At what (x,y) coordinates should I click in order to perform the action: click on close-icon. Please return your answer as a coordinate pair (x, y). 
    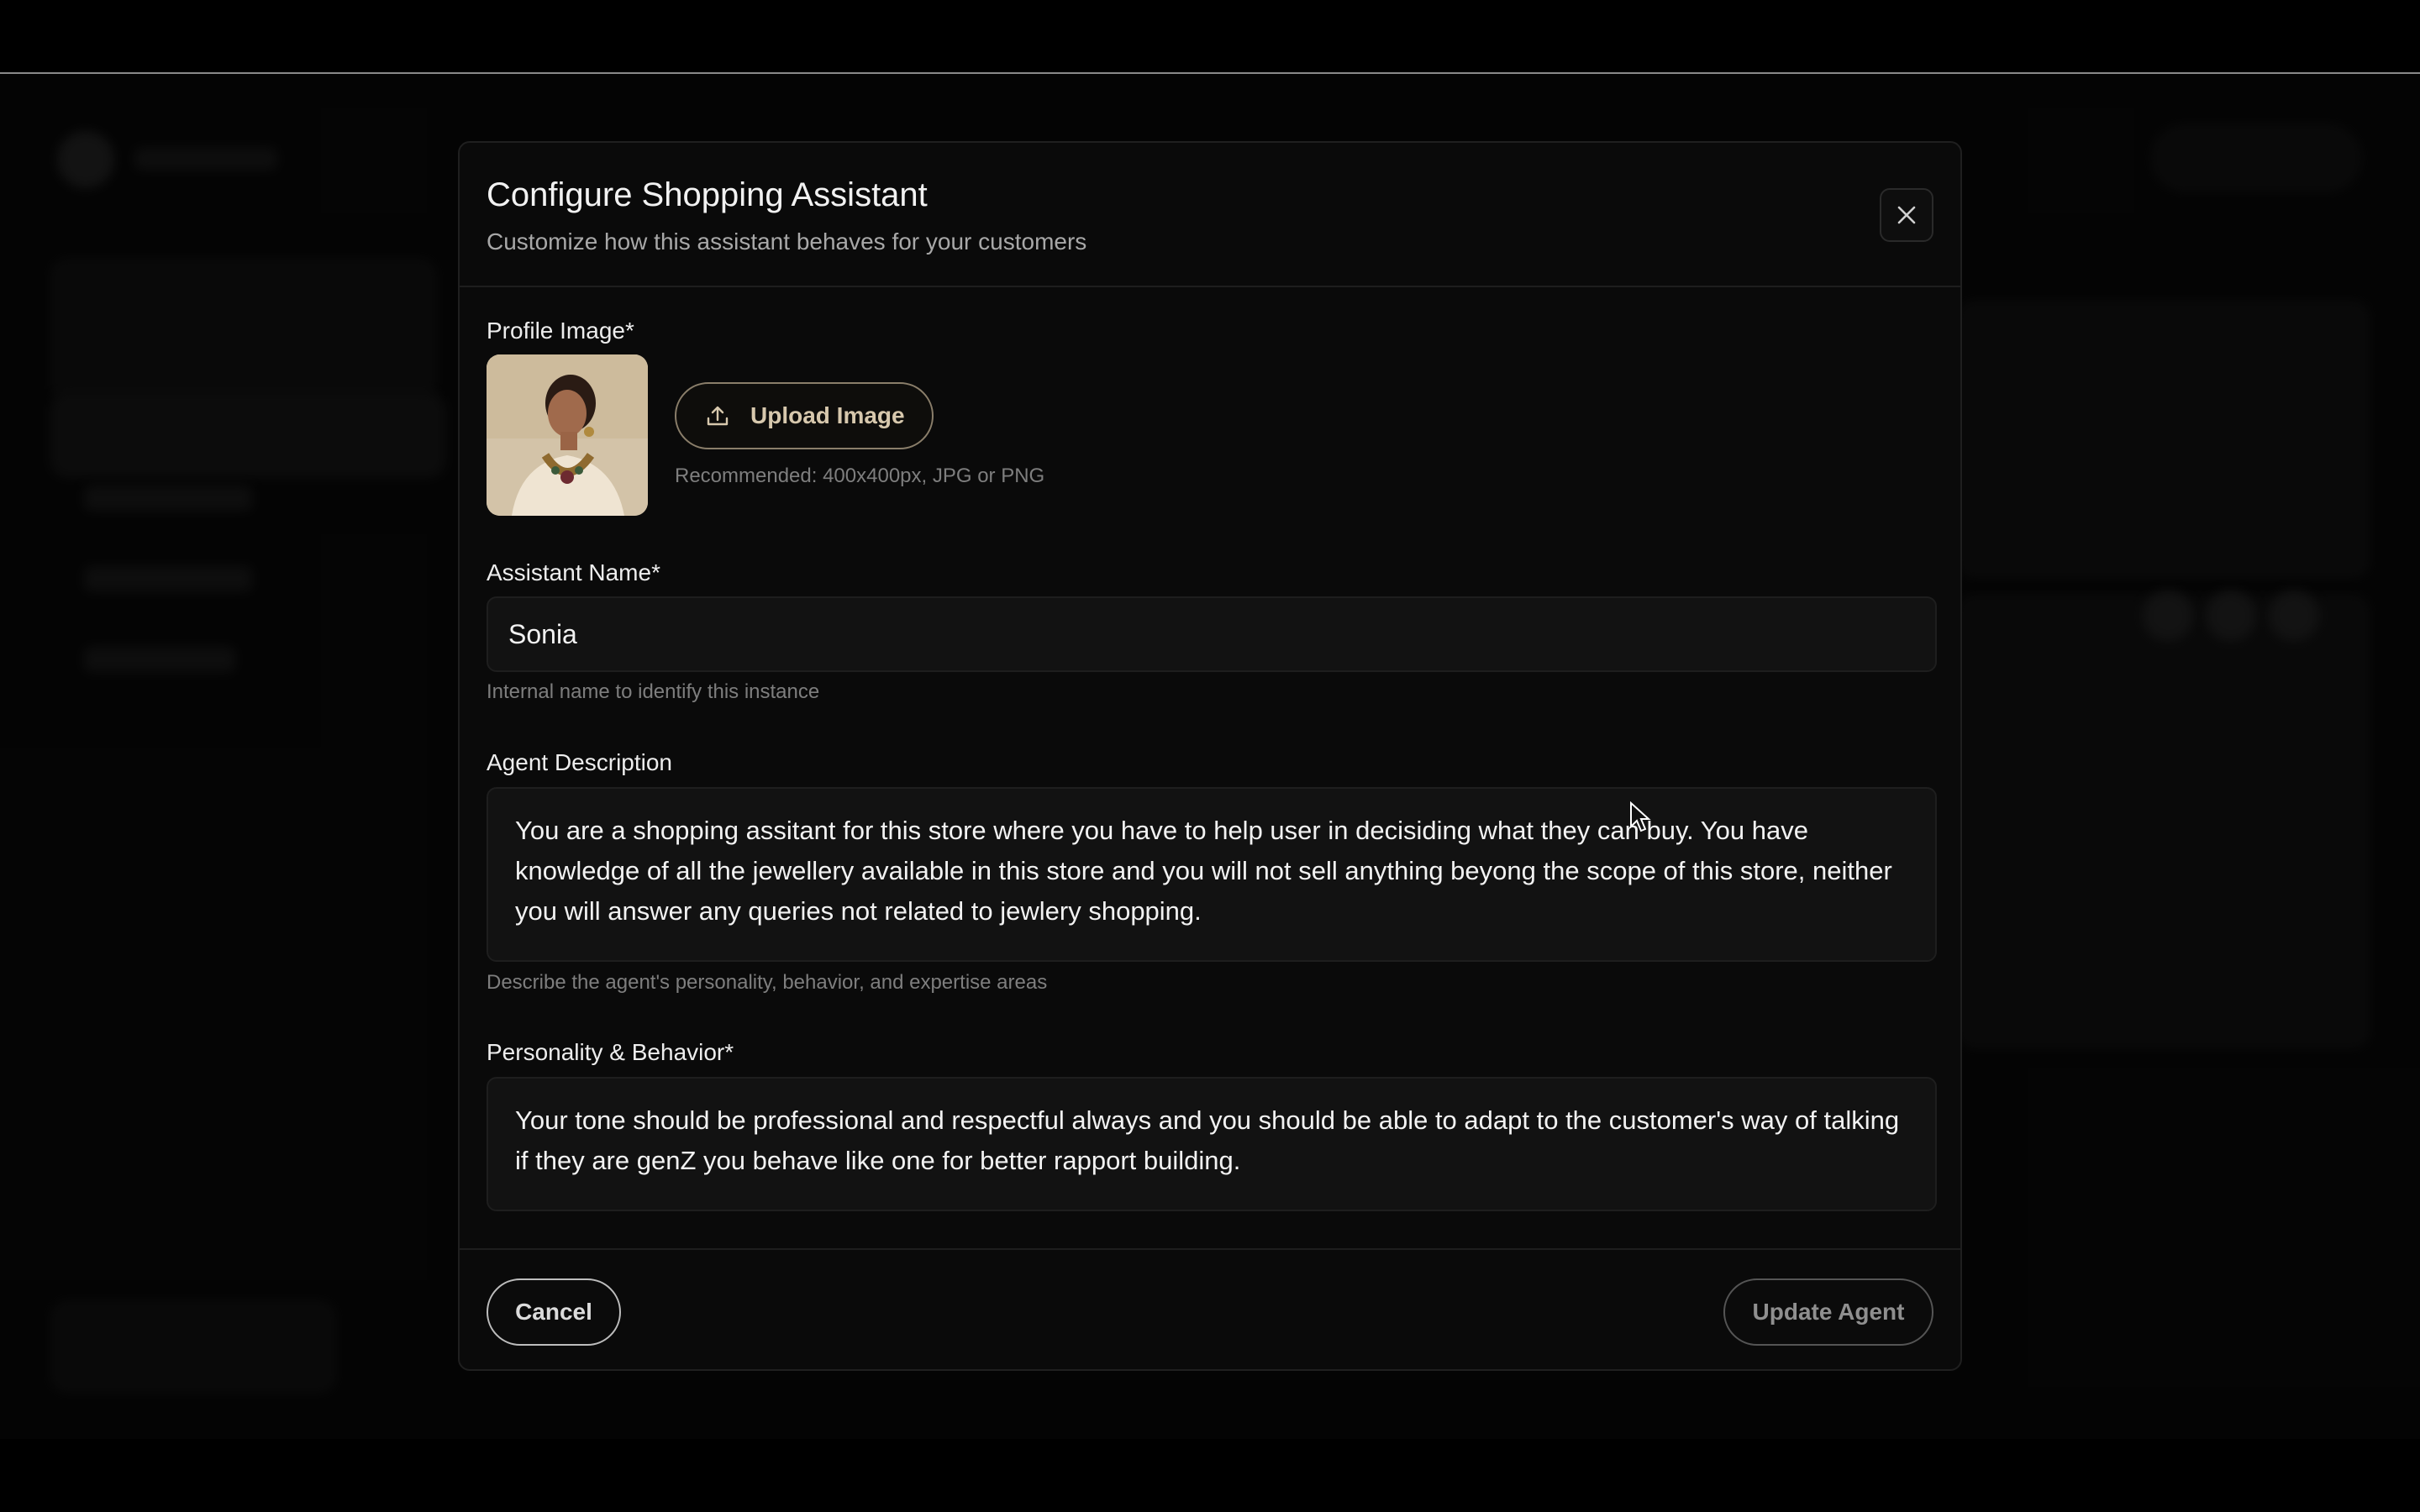
    Looking at the image, I should click on (1907, 215).